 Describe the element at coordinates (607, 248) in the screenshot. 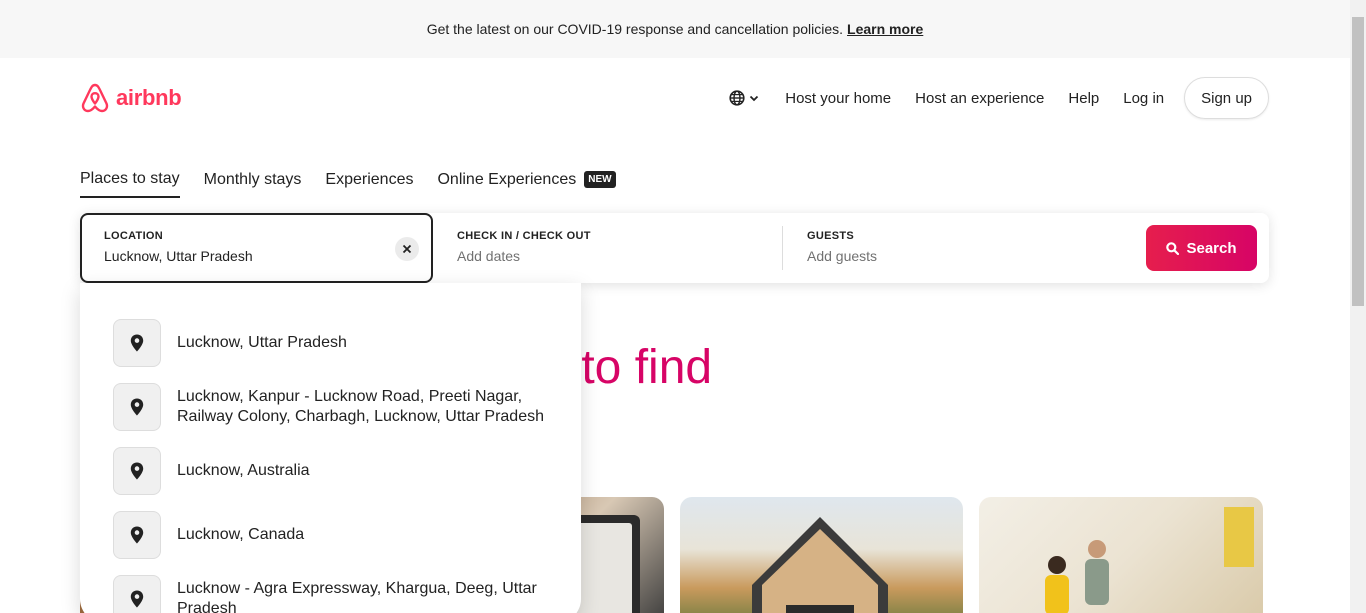

I see `dates-field: CHECK IN / CHECK OUT Add dates` at that location.